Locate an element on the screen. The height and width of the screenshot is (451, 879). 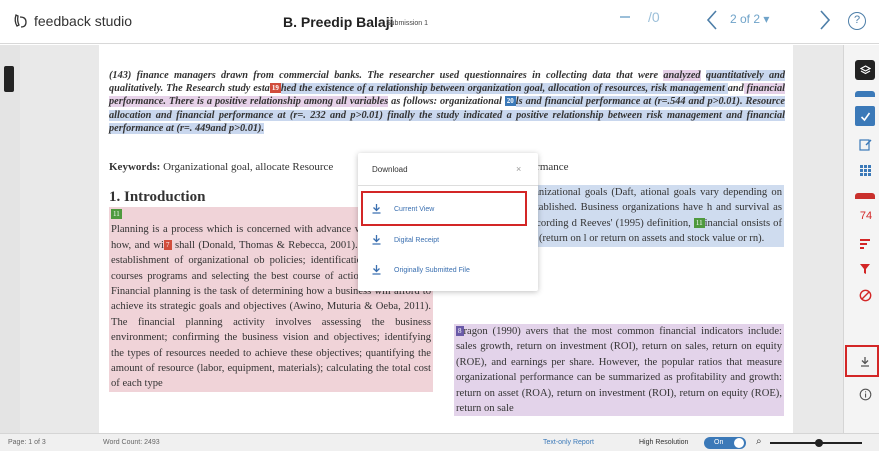
info-icon is located at coordinates (865, 394).